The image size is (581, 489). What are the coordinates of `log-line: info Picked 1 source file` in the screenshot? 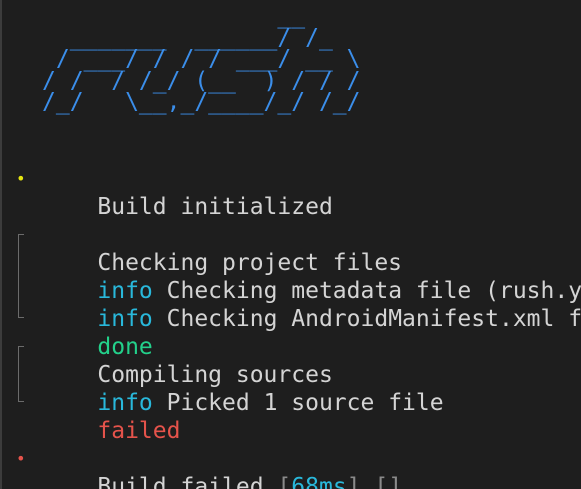 It's located at (242, 388).